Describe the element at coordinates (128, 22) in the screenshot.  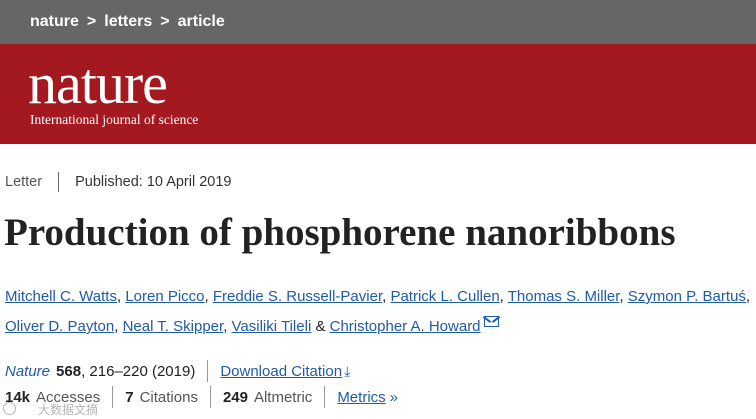
I see `breadcrumb-letters: letters` at that location.